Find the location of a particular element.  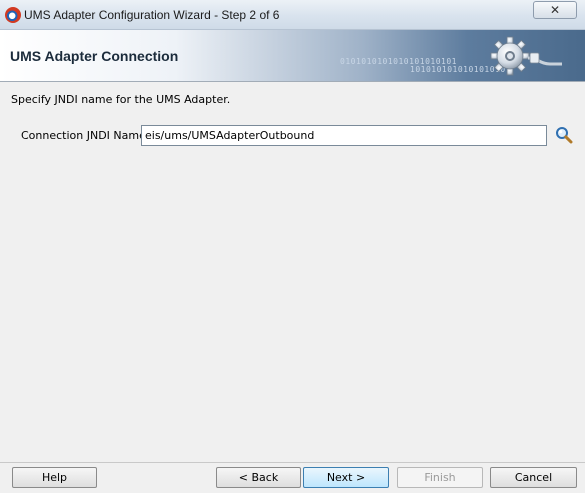

gear-plug-icon is located at coordinates (525, 57).